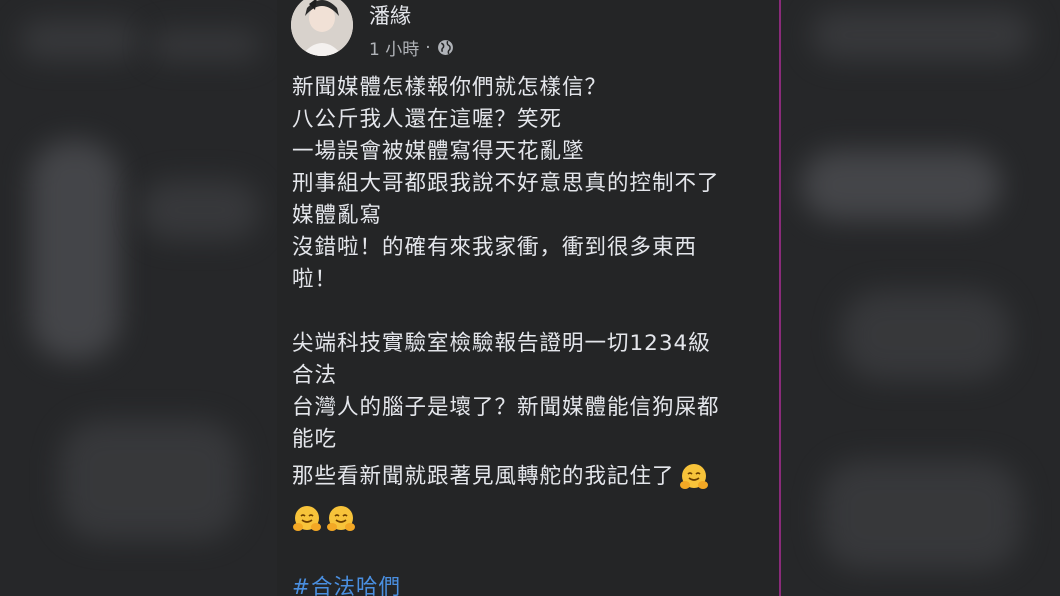 The width and height of the screenshot is (1060, 596). Describe the element at coordinates (501, 343) in the screenshot. I see `text-line: 尖端科技實驗室檢驗報告證明一切1234級` at that location.